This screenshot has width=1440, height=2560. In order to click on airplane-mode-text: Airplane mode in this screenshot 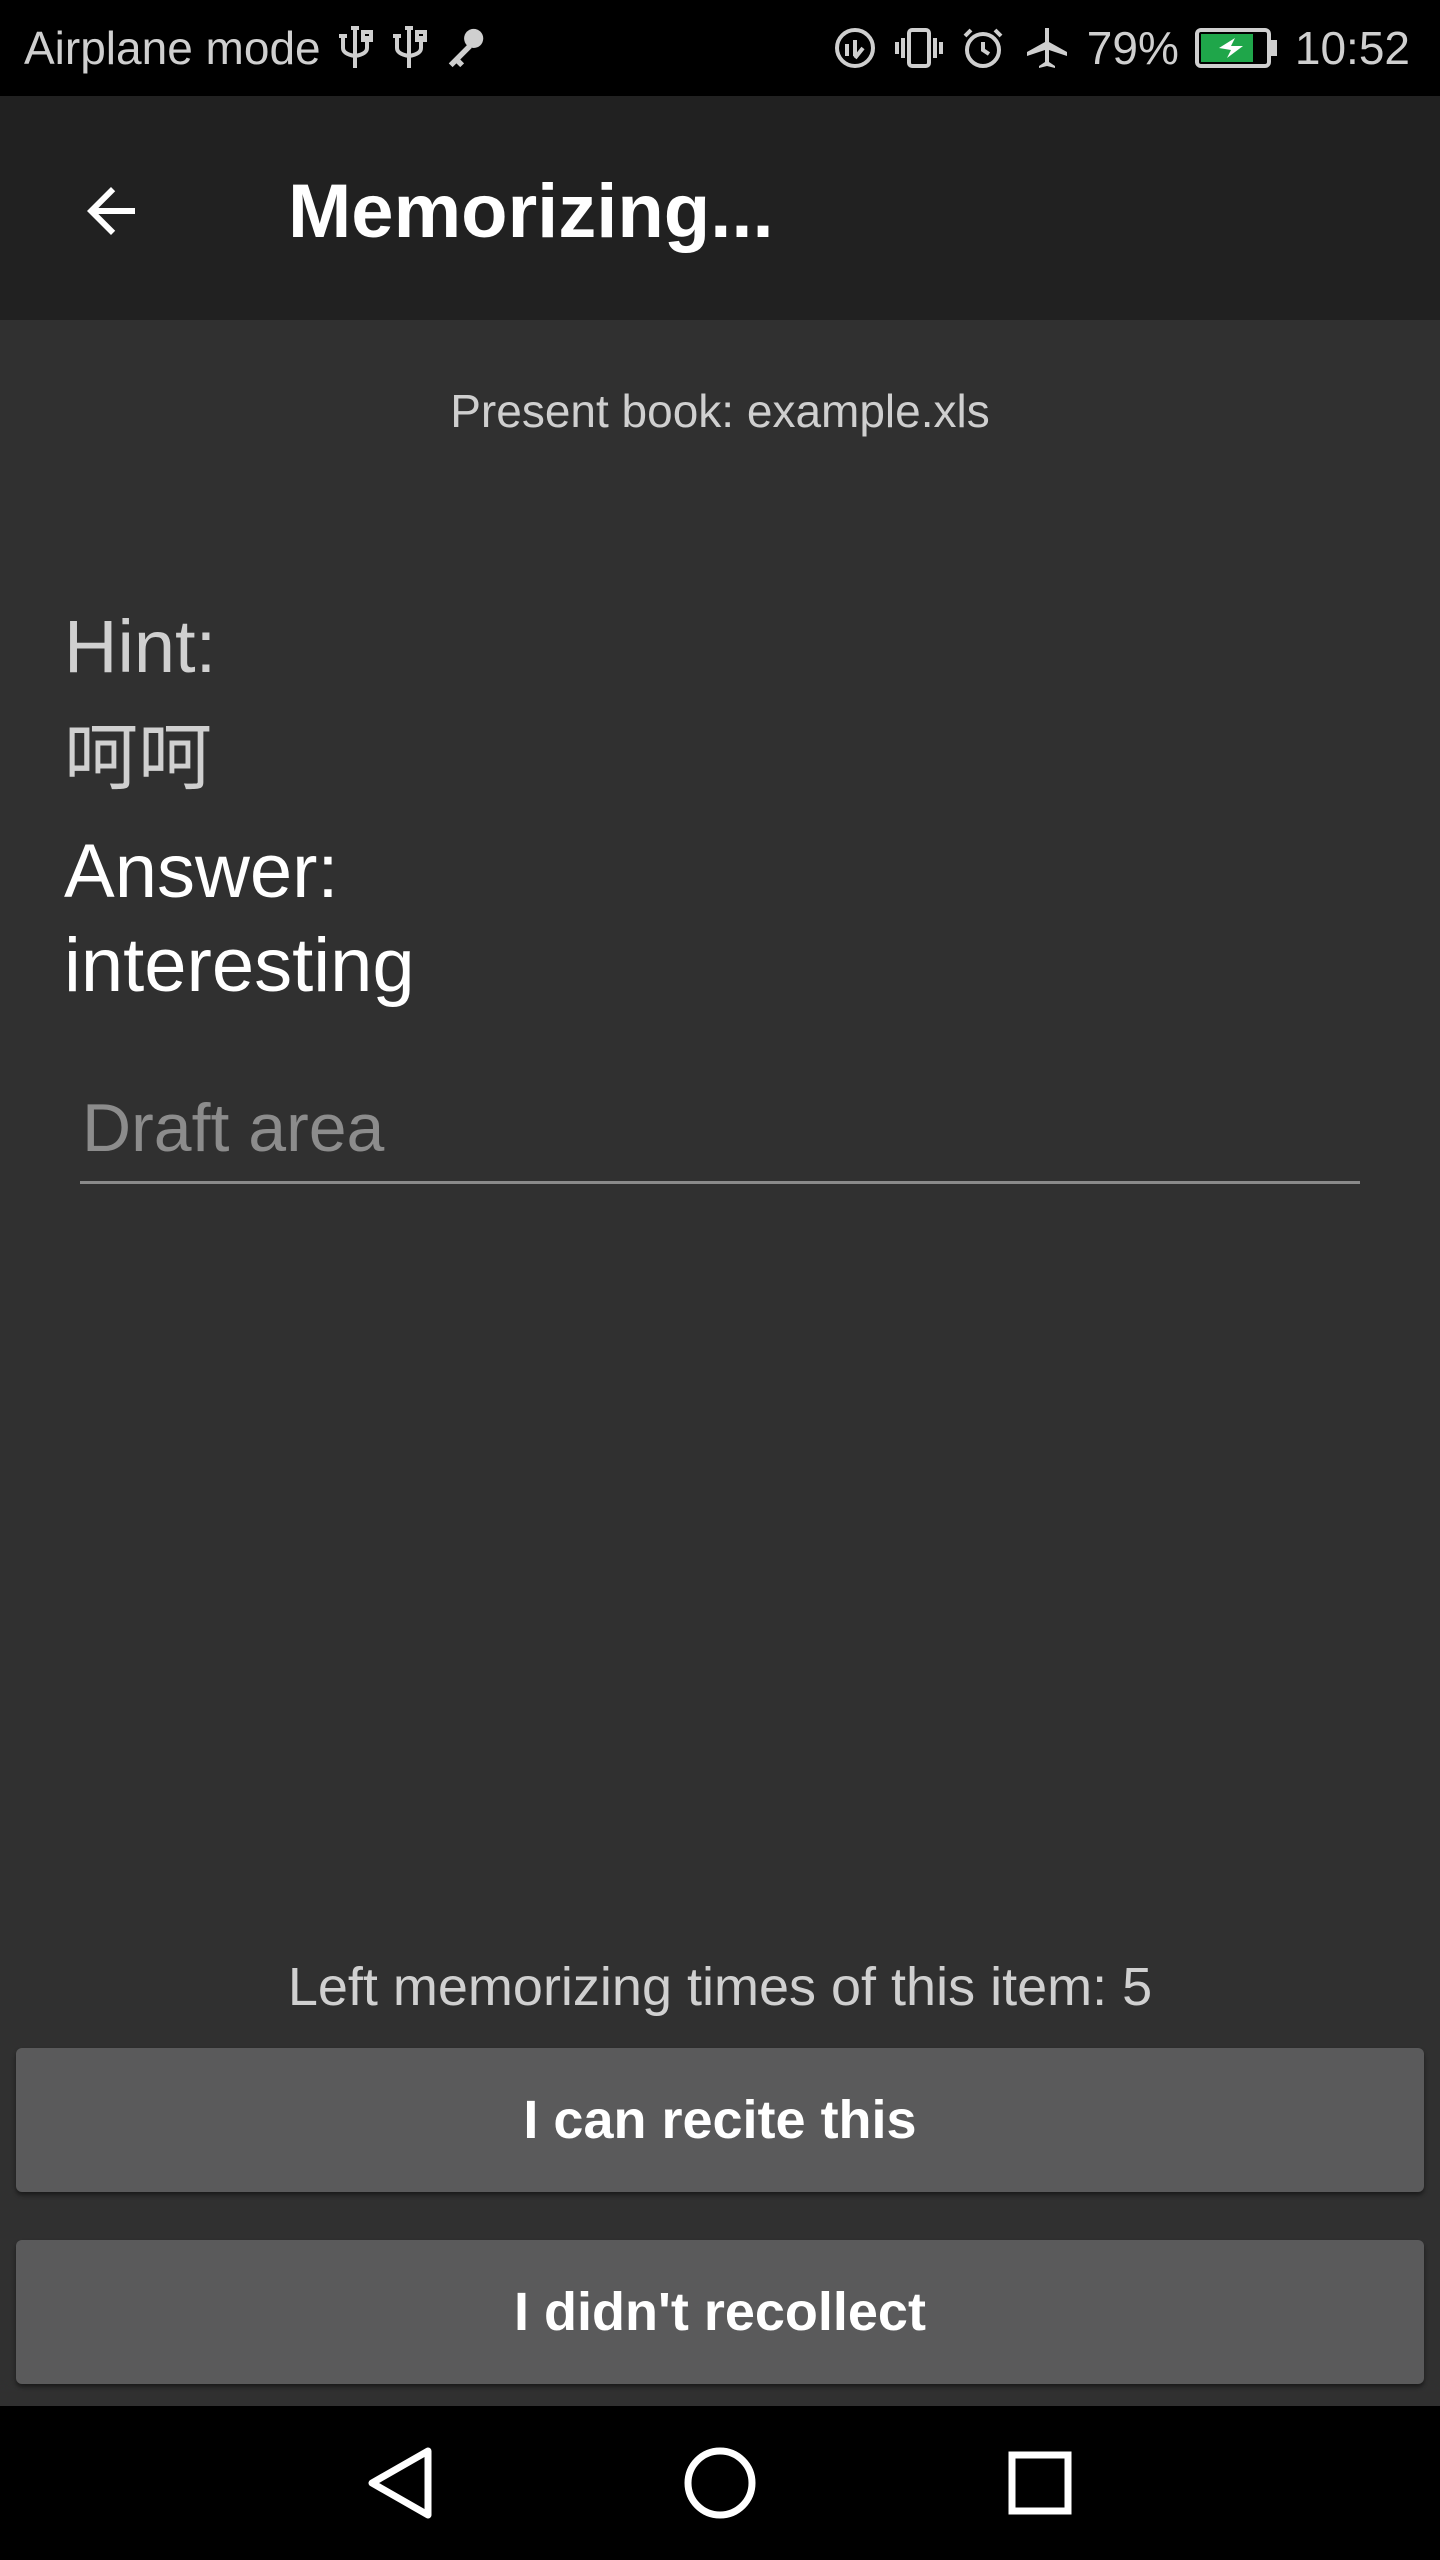, I will do `click(172, 48)`.